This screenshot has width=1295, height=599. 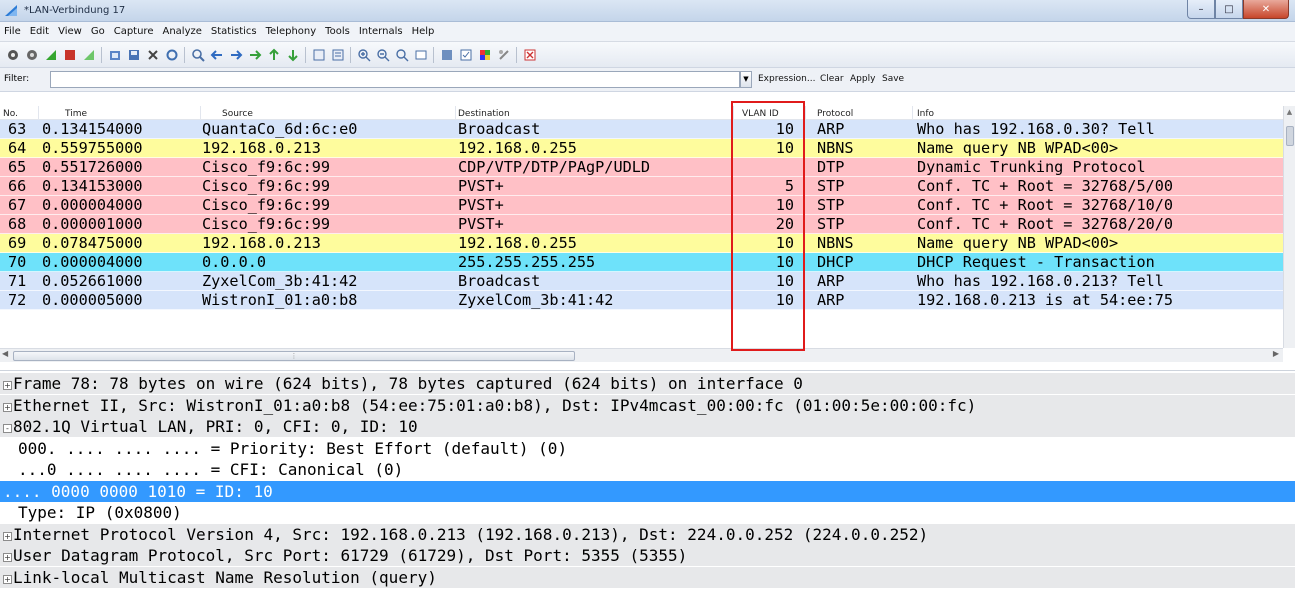 What do you see at coordinates (13, 55) in the screenshot?
I see `interfaces-icon` at bounding box center [13, 55].